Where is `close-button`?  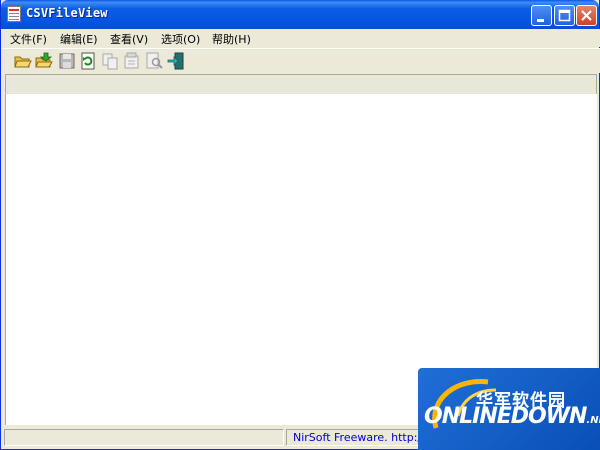
close-button is located at coordinates (586, 15).